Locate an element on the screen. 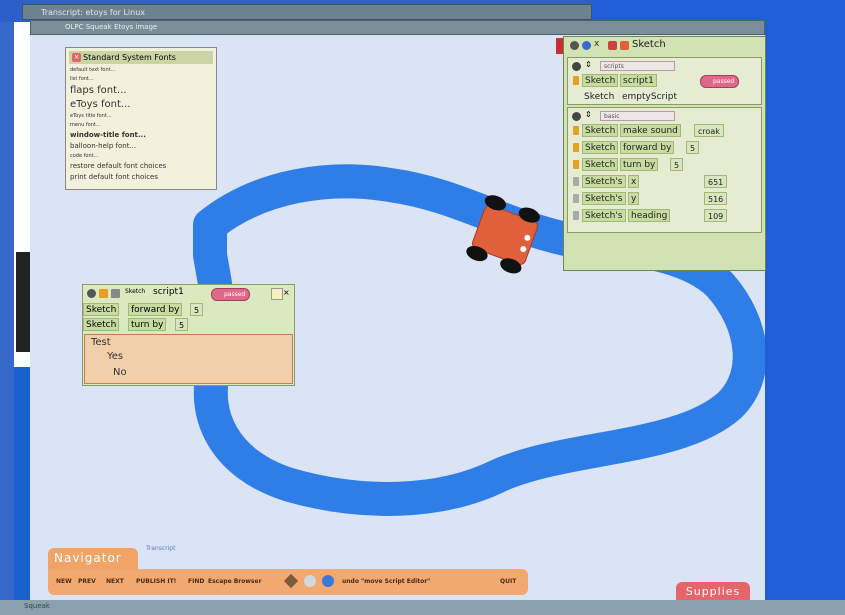  property-tile-row: Sketch's y 516 is located at coordinates (664, 198).